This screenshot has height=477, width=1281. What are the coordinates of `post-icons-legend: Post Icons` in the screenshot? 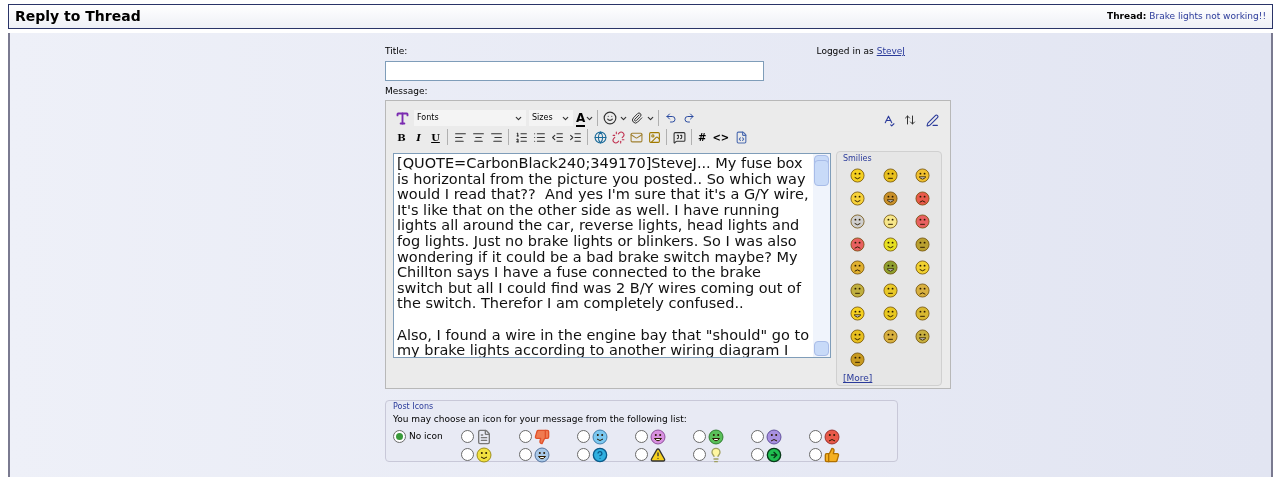 It's located at (413, 407).